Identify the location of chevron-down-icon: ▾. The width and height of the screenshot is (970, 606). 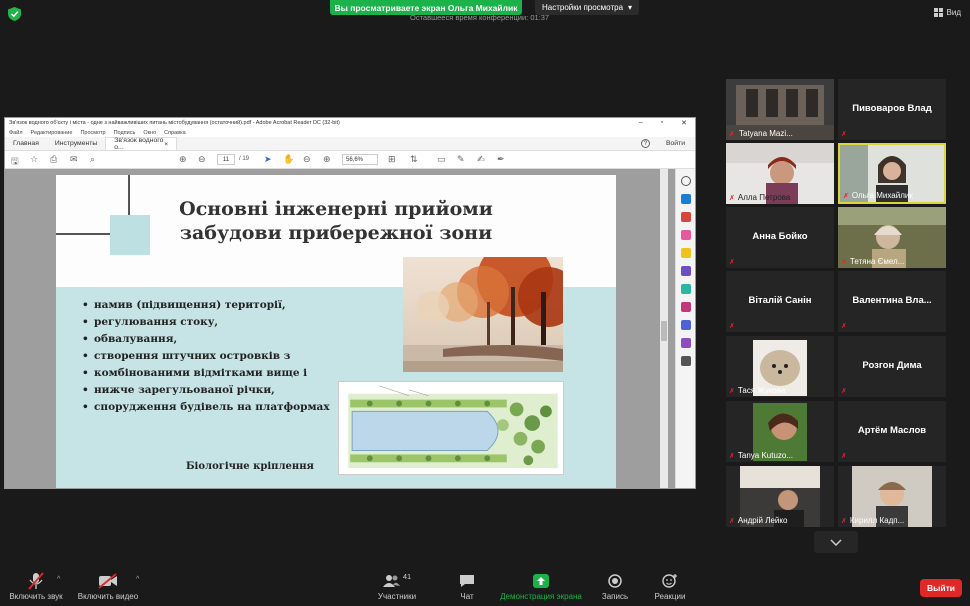
(630, 7).